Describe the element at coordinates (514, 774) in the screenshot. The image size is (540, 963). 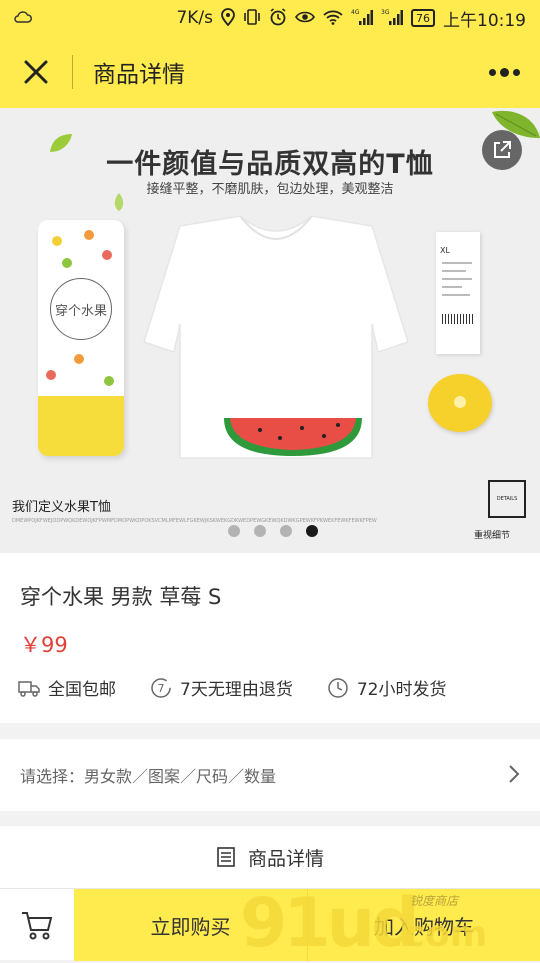
I see `chevron-right-icon` at that location.